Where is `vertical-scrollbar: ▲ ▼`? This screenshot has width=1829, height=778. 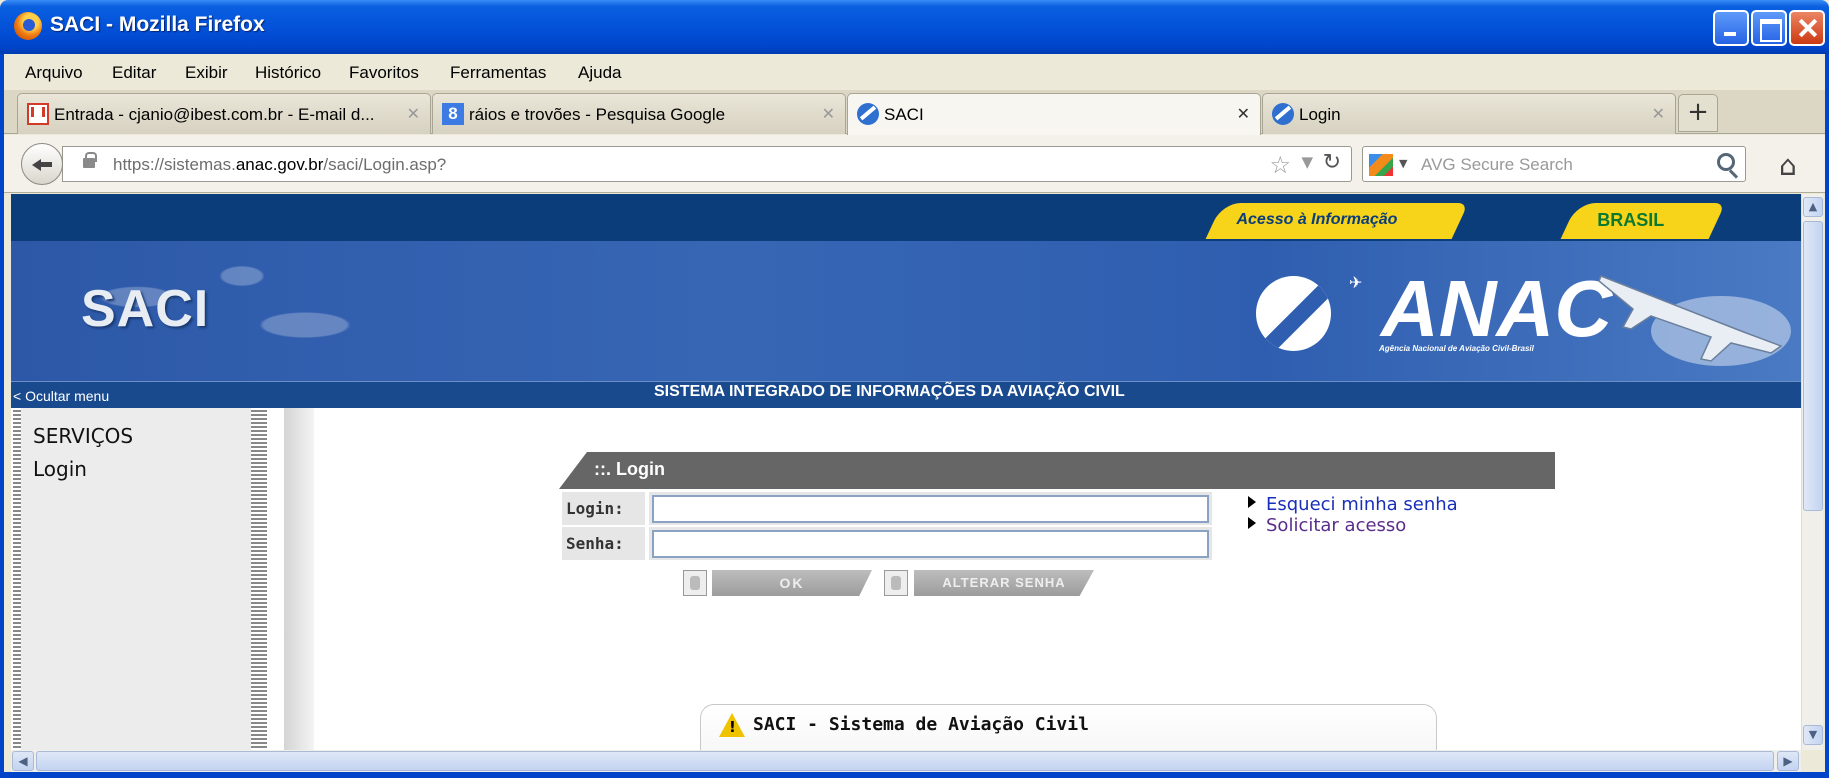
vertical-scrollbar: ▲ ▼ is located at coordinates (1812, 472).